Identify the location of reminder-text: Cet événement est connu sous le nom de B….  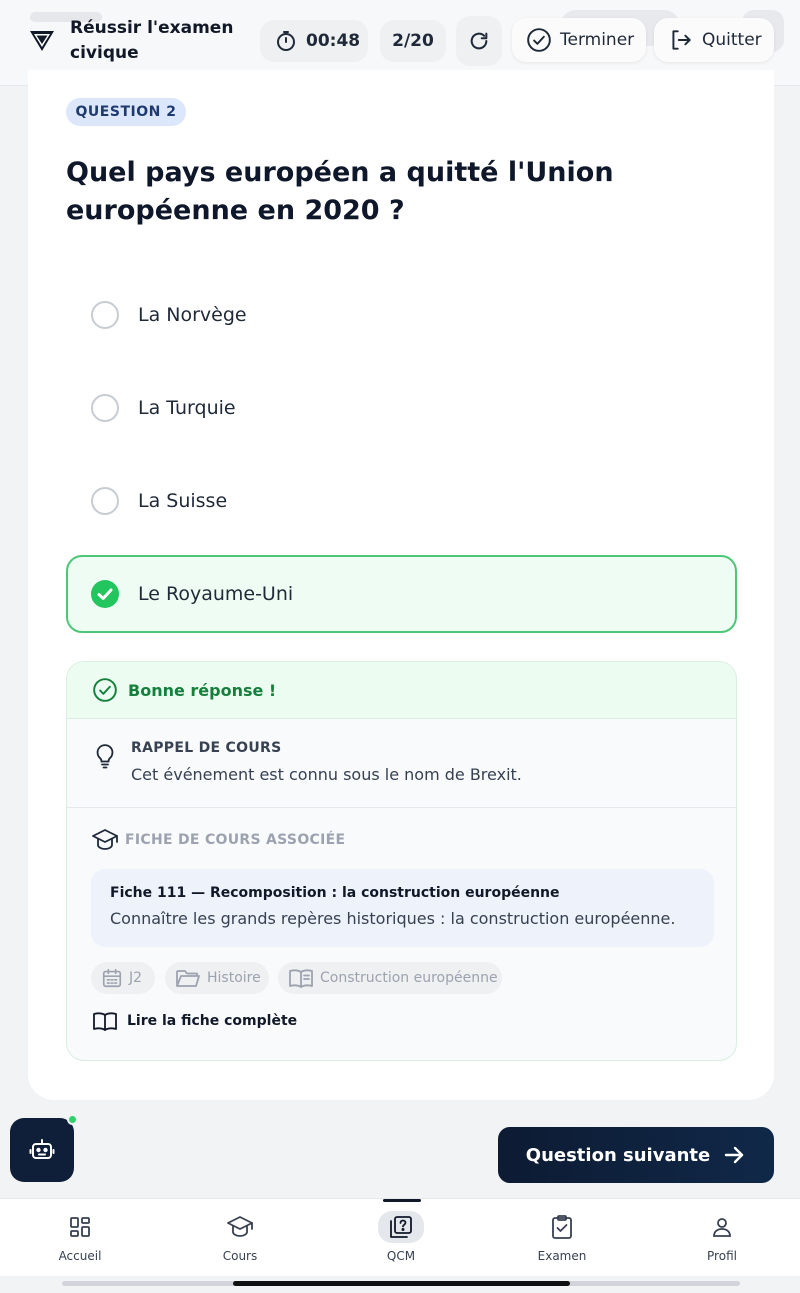
(326, 774).